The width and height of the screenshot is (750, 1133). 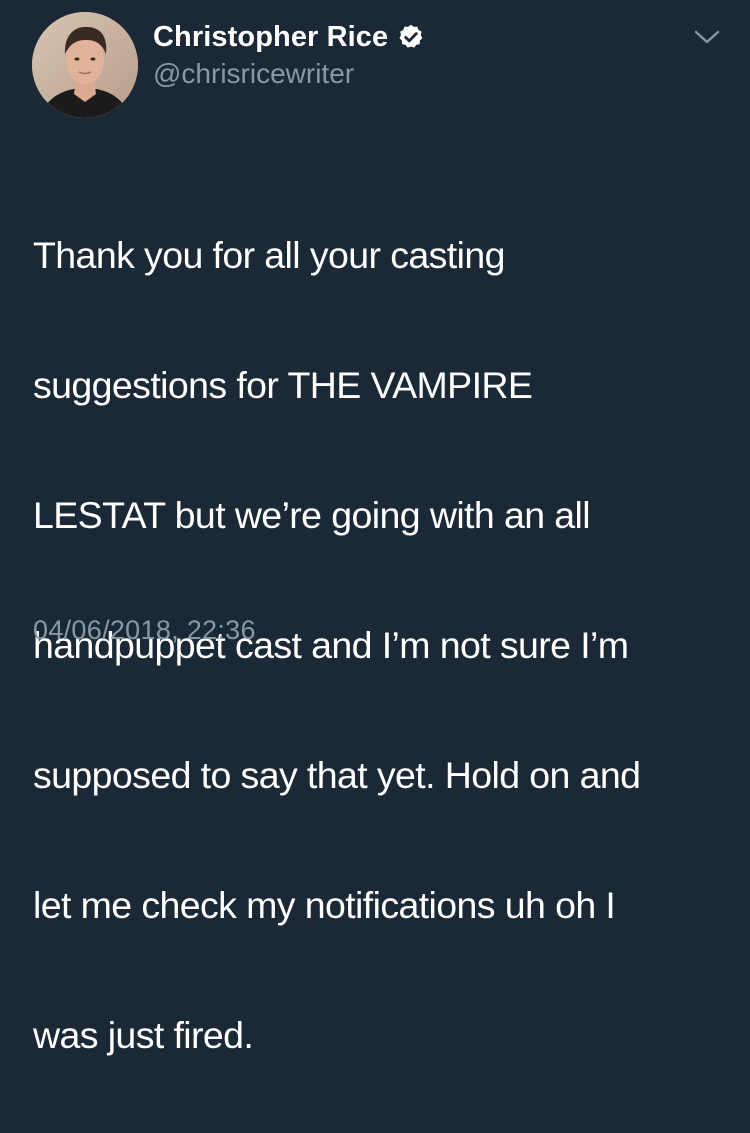 What do you see at coordinates (144, 630) in the screenshot?
I see `tweet-timestamp: 04/06/2018, 22:36` at bounding box center [144, 630].